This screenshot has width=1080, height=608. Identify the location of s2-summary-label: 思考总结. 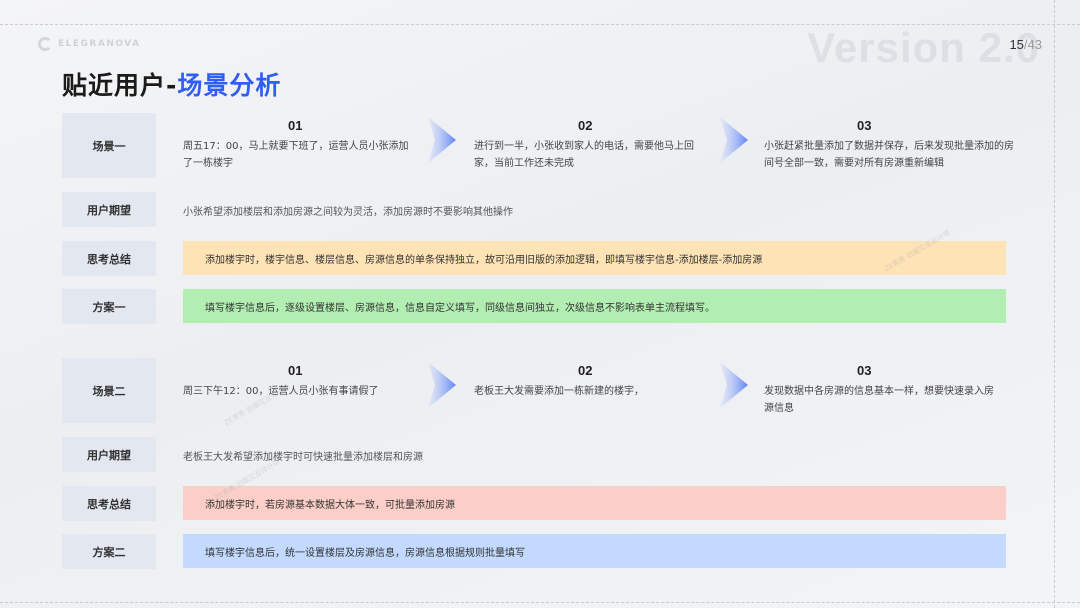
(109, 503).